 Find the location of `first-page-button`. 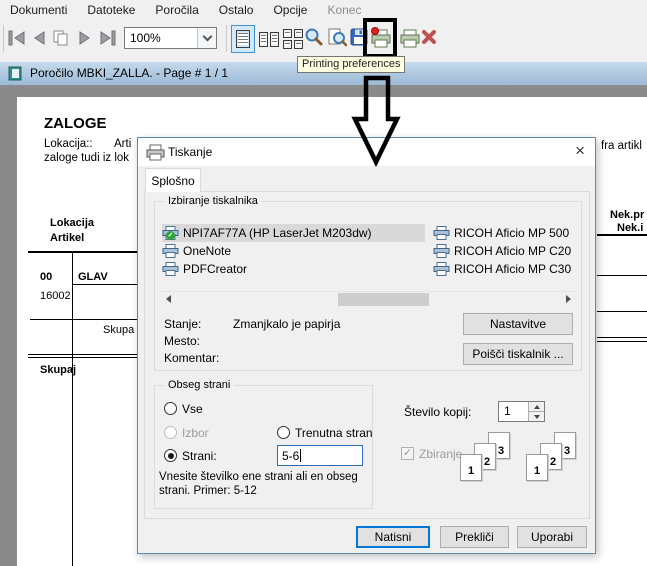

first-page-button is located at coordinates (17, 38).